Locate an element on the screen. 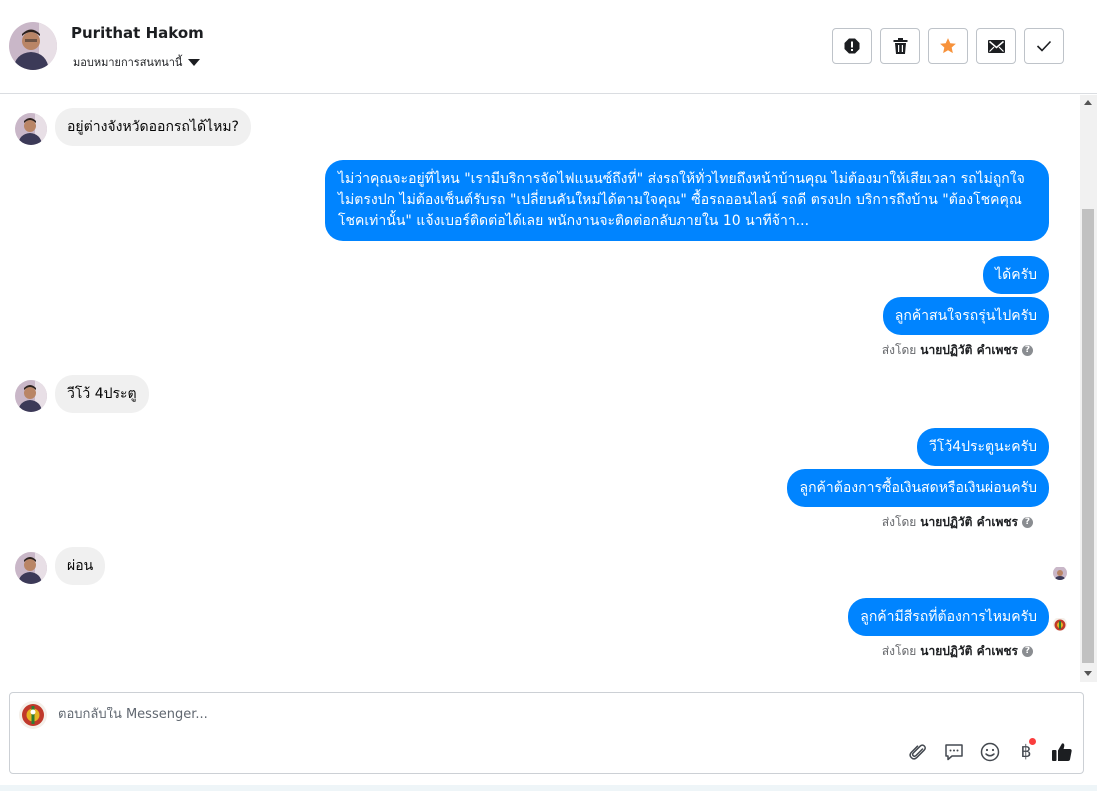 This screenshot has height=791, width=1097. reply-input is located at coordinates (408, 714).